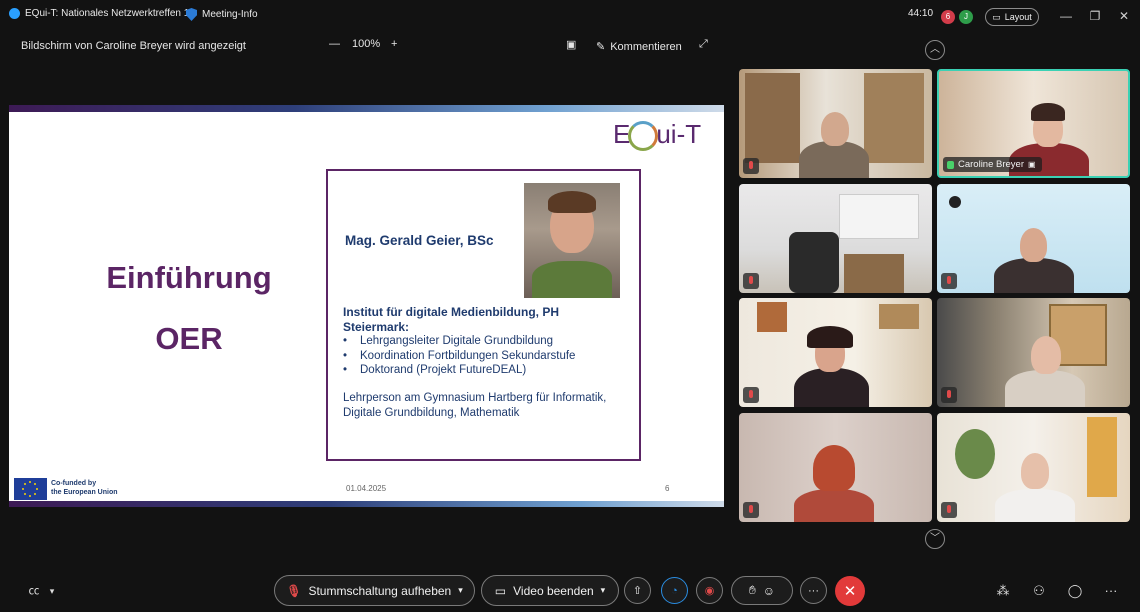 The height and width of the screenshot is (612, 1140). I want to click on eu-funding-text: Co-funded by the European Union, so click(84, 488).